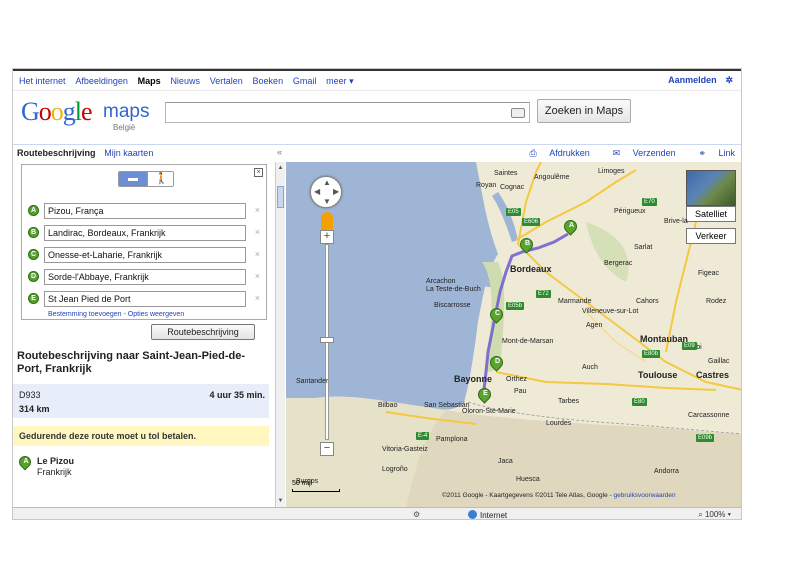  I want to click on pan-down-icon: ▼, so click(327, 201).